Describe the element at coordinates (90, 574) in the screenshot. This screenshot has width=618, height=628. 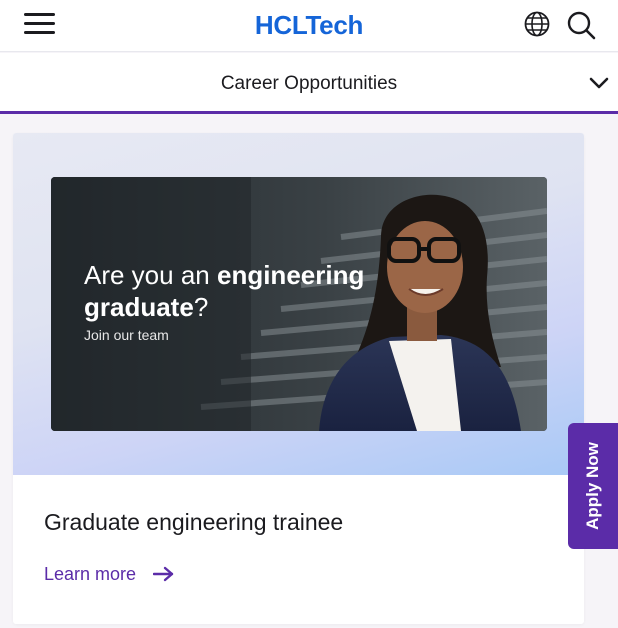
I see `learn-more-link: Learn more` at that location.